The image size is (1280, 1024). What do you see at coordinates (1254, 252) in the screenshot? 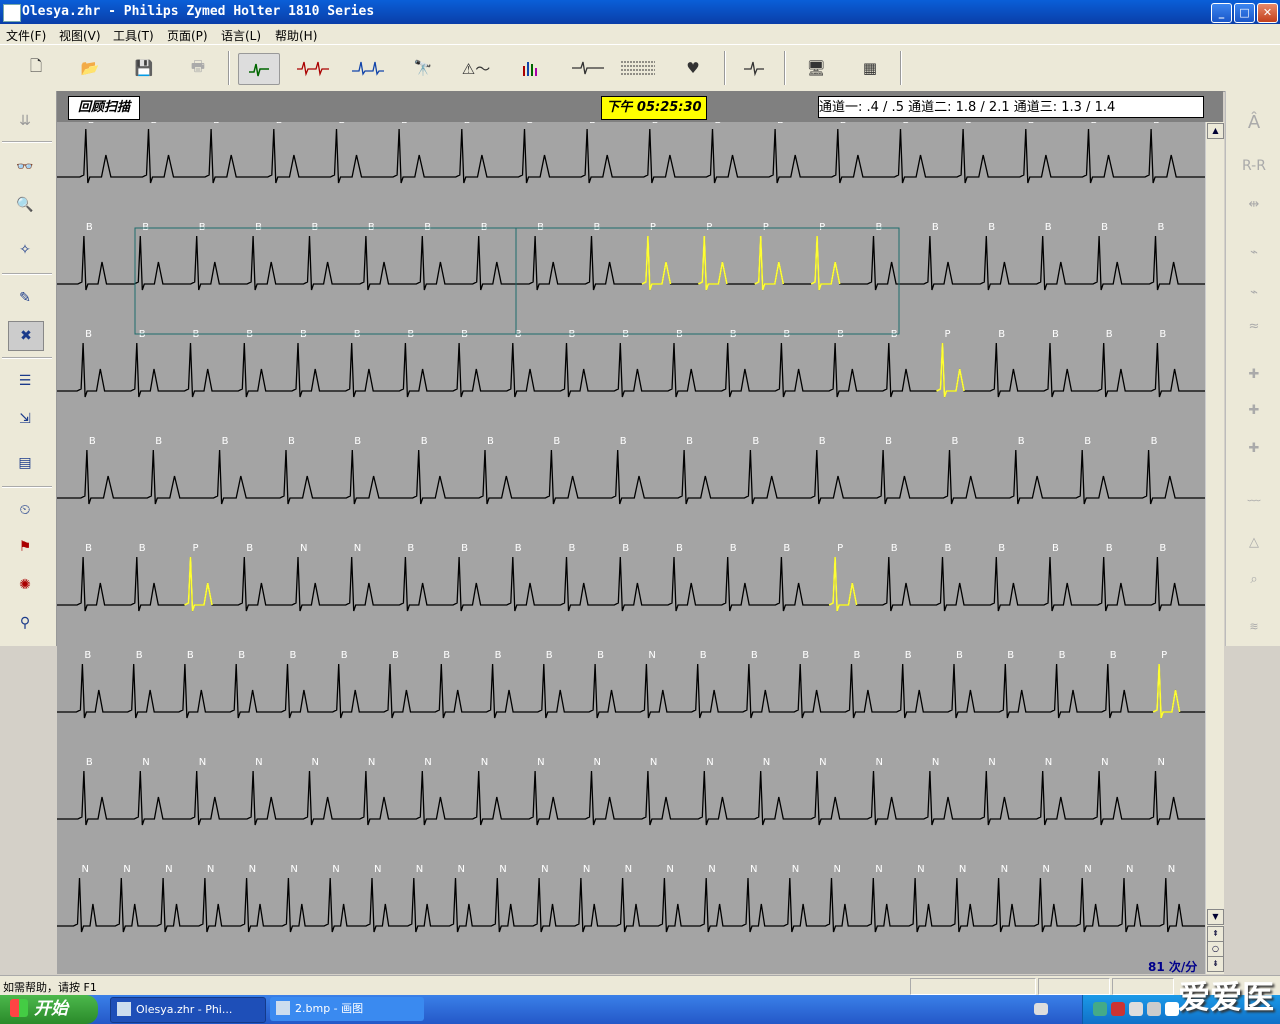
I see `beat-up-icon: ⌁` at bounding box center [1254, 252].